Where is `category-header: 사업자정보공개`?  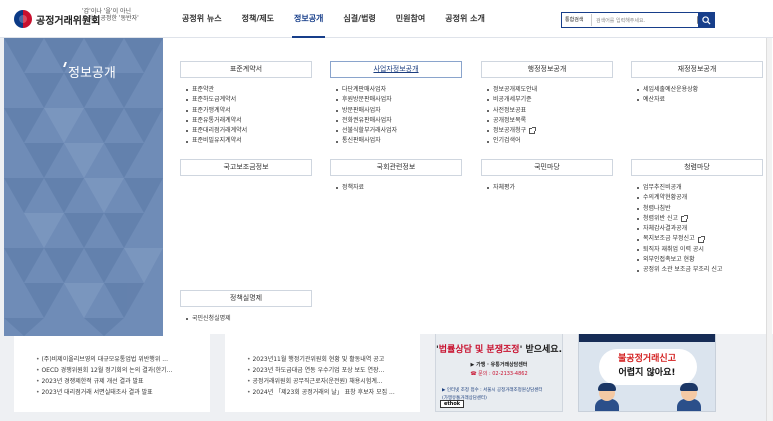
category-header: 사업자정보공개 is located at coordinates (396, 69).